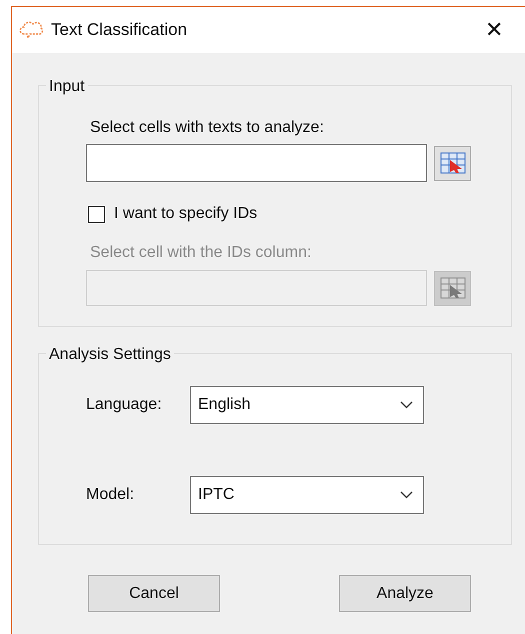  I want to click on input-field, so click(256, 163).